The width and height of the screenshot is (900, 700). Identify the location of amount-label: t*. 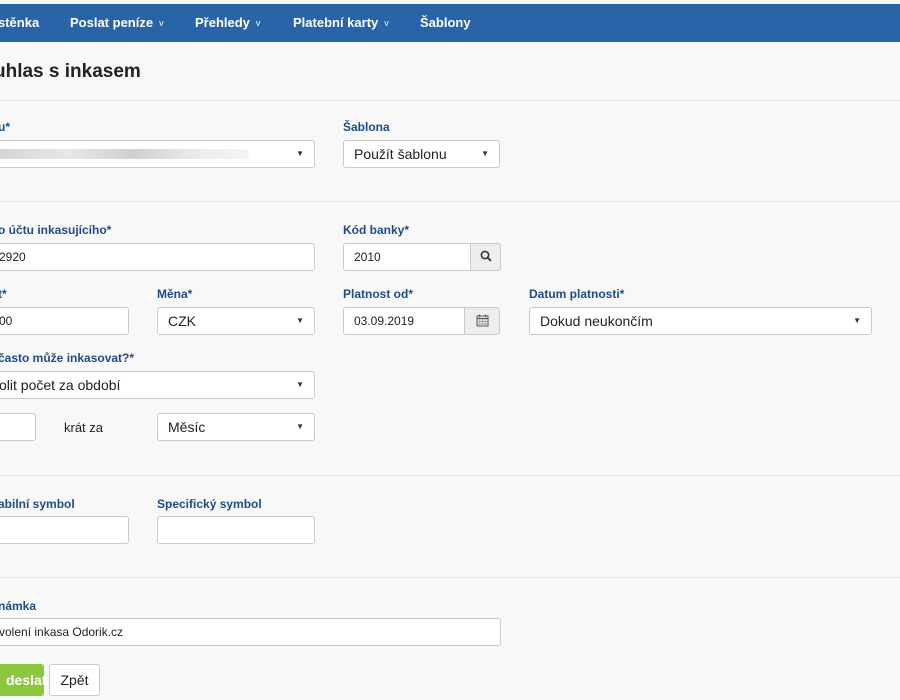
(3, 294).